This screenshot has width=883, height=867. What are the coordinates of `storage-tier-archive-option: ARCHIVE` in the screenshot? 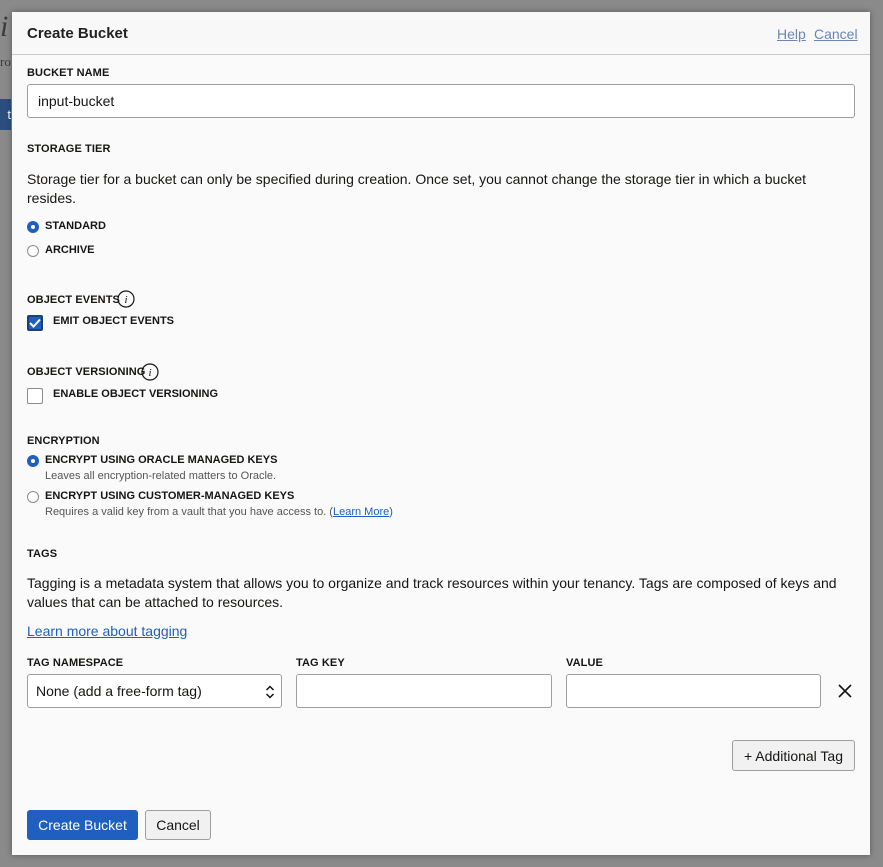 It's located at (61, 250).